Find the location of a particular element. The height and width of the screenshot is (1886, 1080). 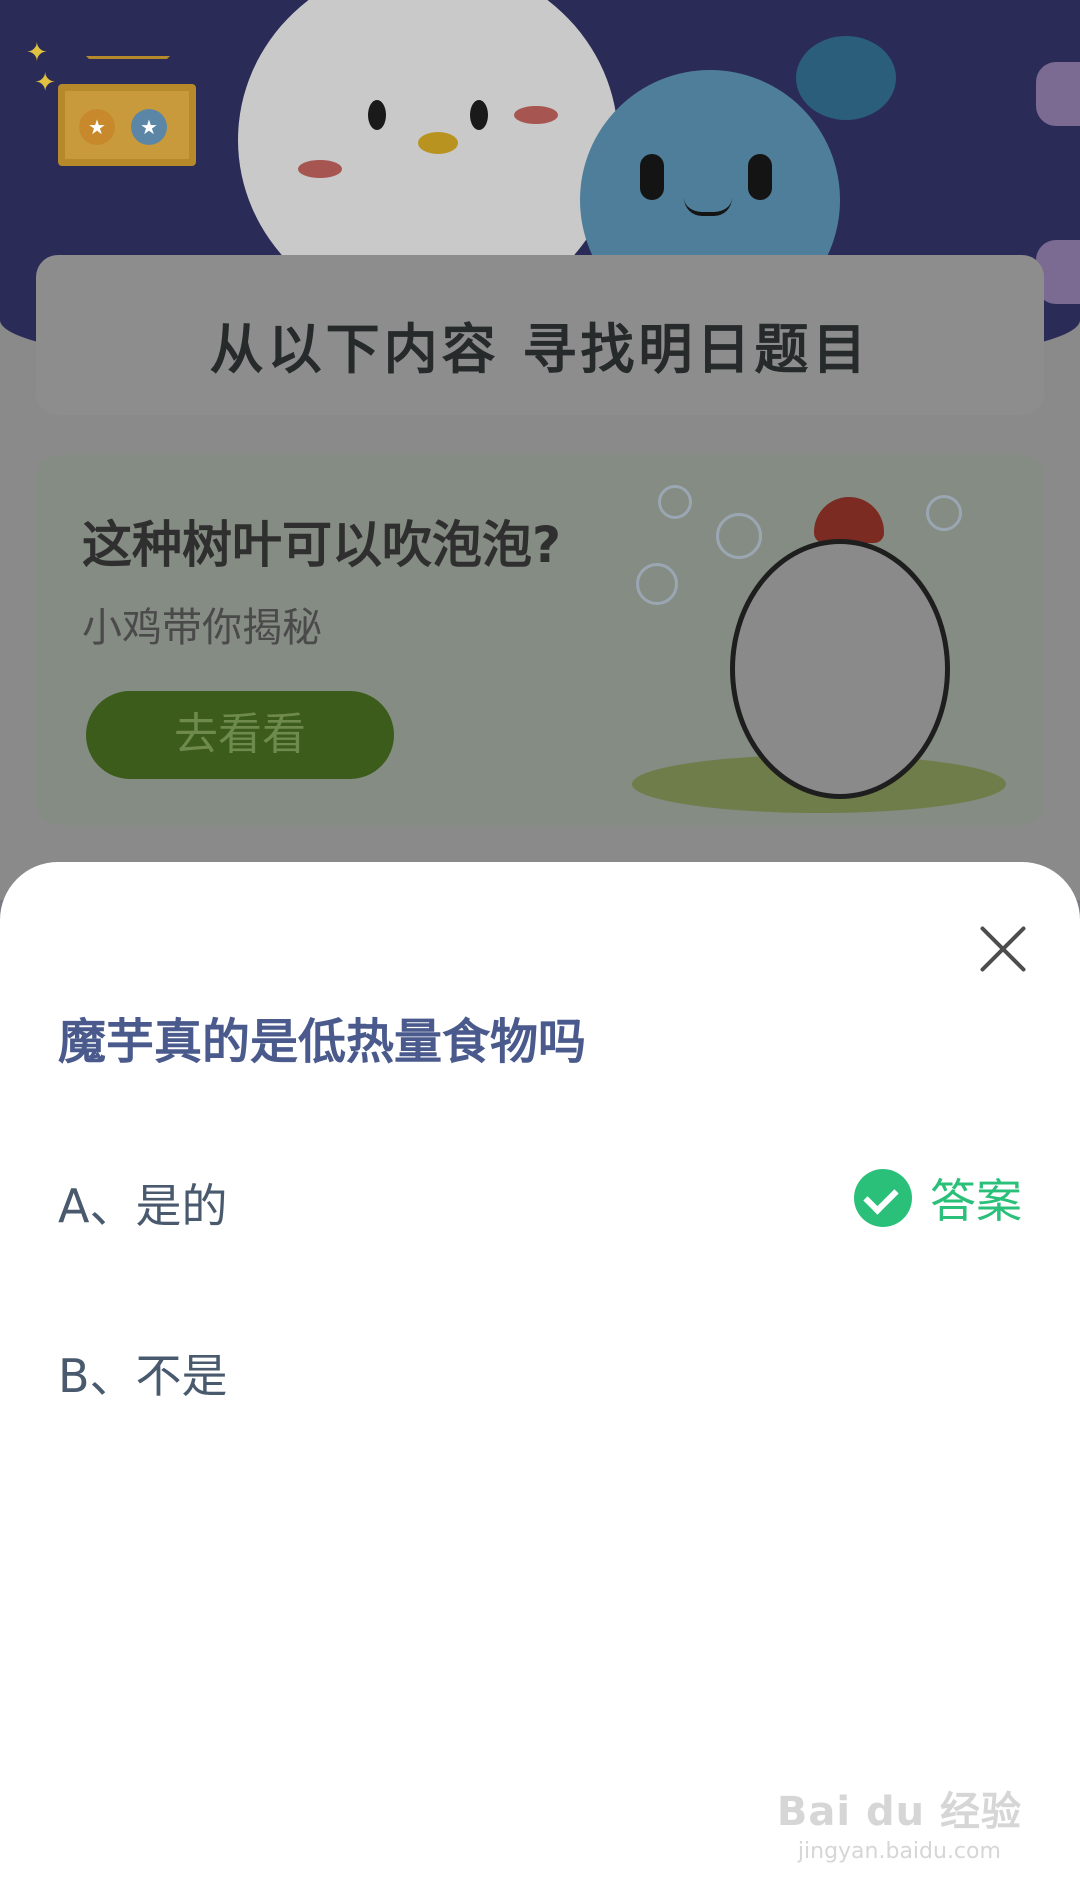

answer-label: 答案 is located at coordinates (976, 1201).